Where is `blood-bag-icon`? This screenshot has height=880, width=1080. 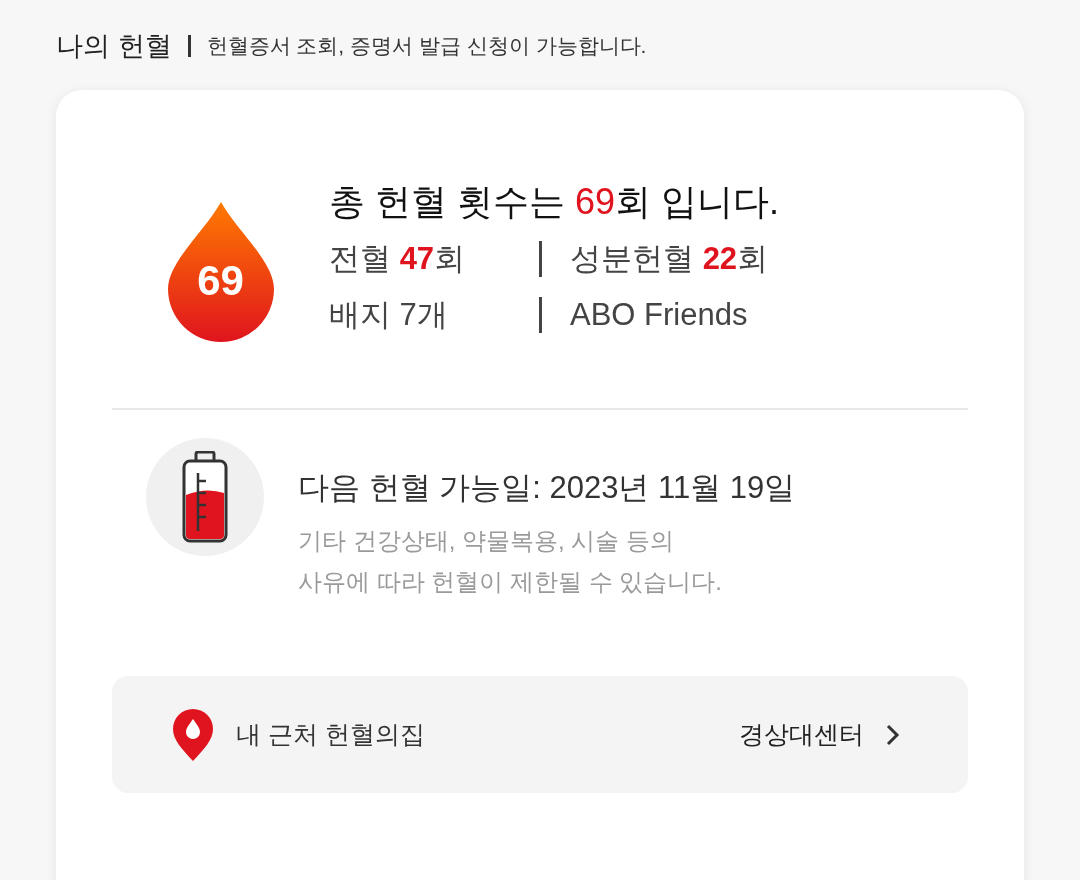 blood-bag-icon is located at coordinates (205, 497).